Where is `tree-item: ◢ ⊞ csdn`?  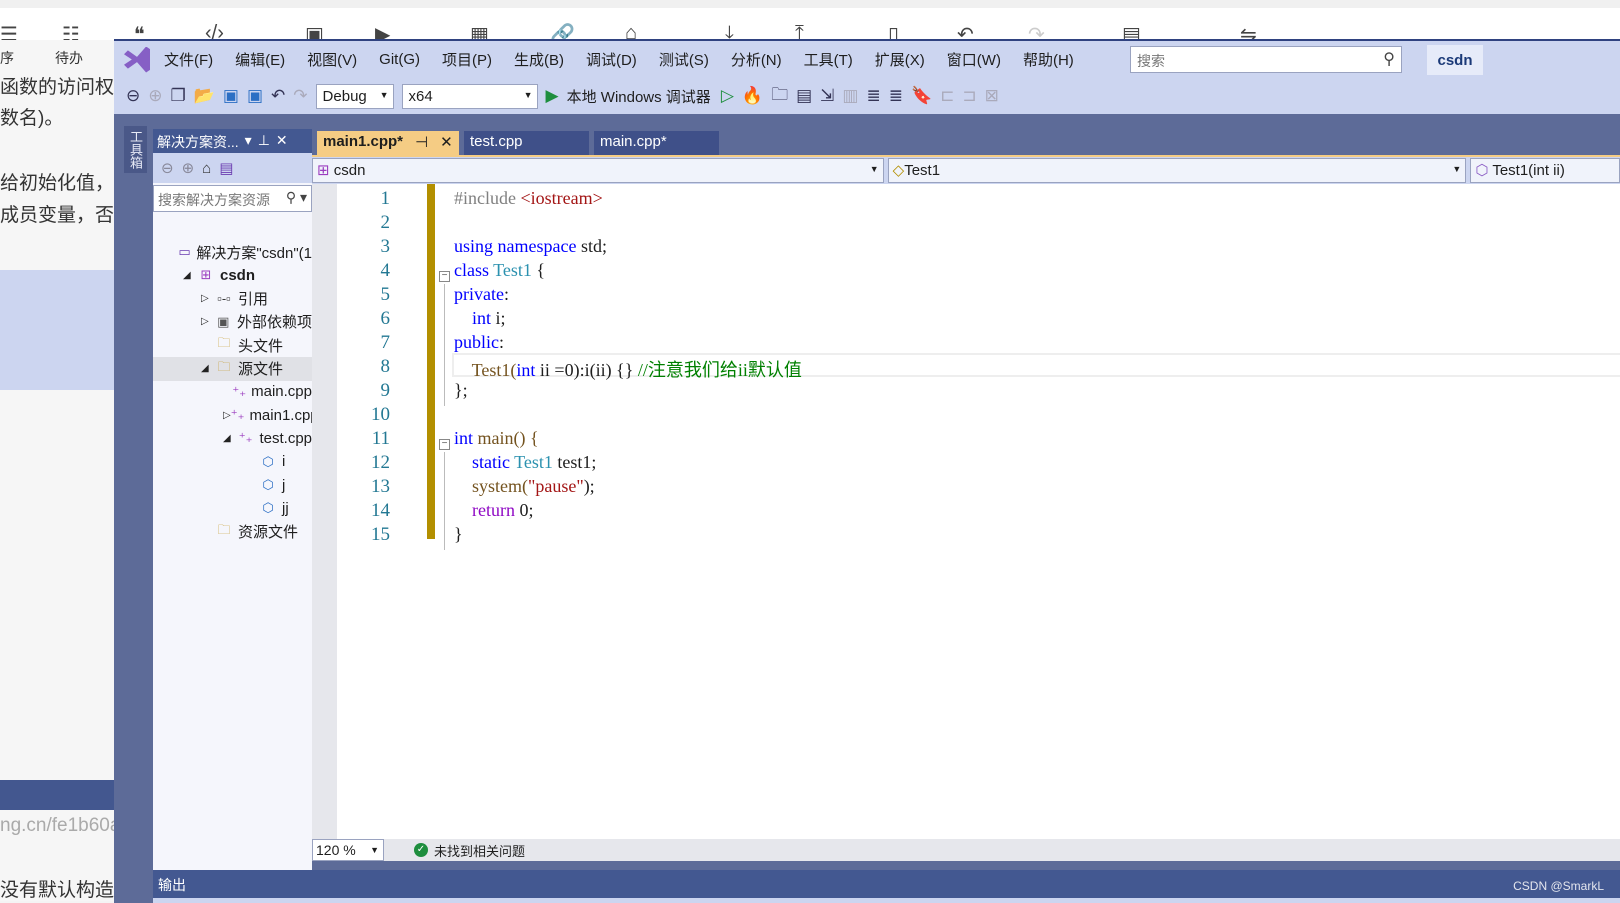 tree-item: ◢ ⊞ csdn is located at coordinates (232, 275).